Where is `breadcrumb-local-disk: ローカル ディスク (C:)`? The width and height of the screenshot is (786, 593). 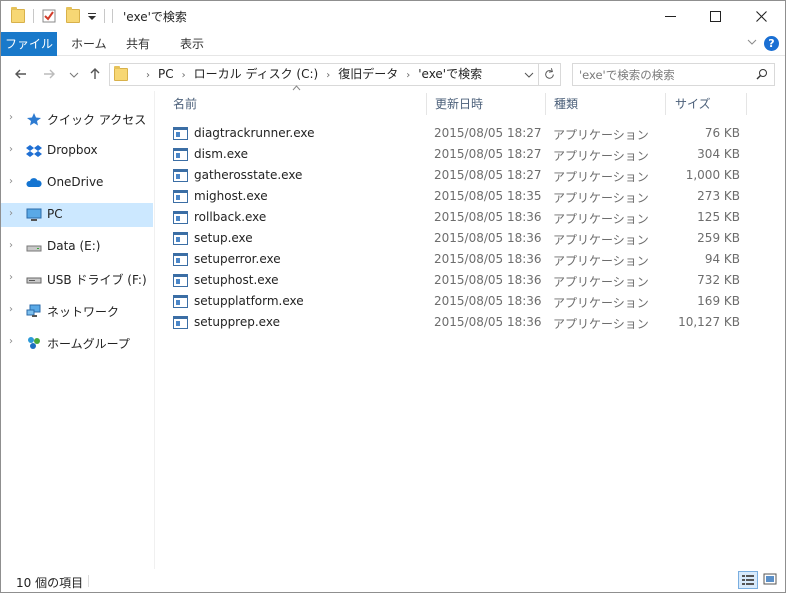 breadcrumb-local-disk: ローカル ディスク (C:) is located at coordinates (256, 74).